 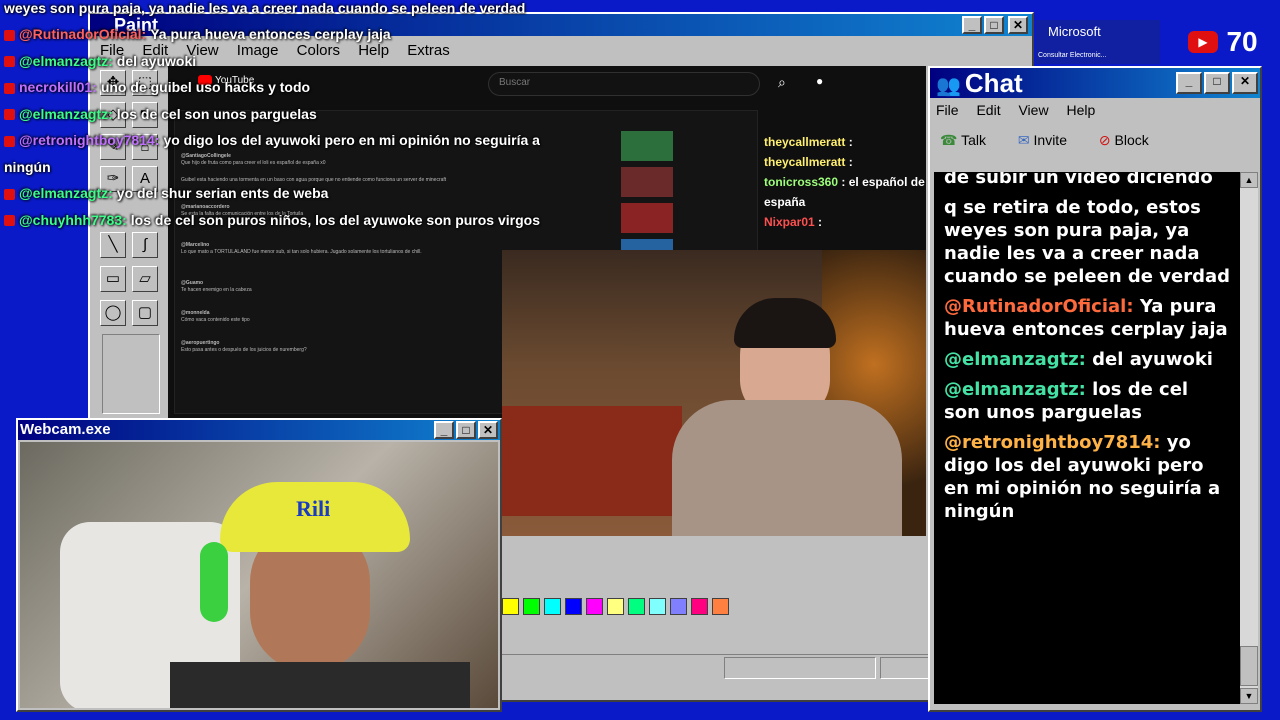 I want to click on chat-menu-edit: Edit, so click(x=988, y=110).